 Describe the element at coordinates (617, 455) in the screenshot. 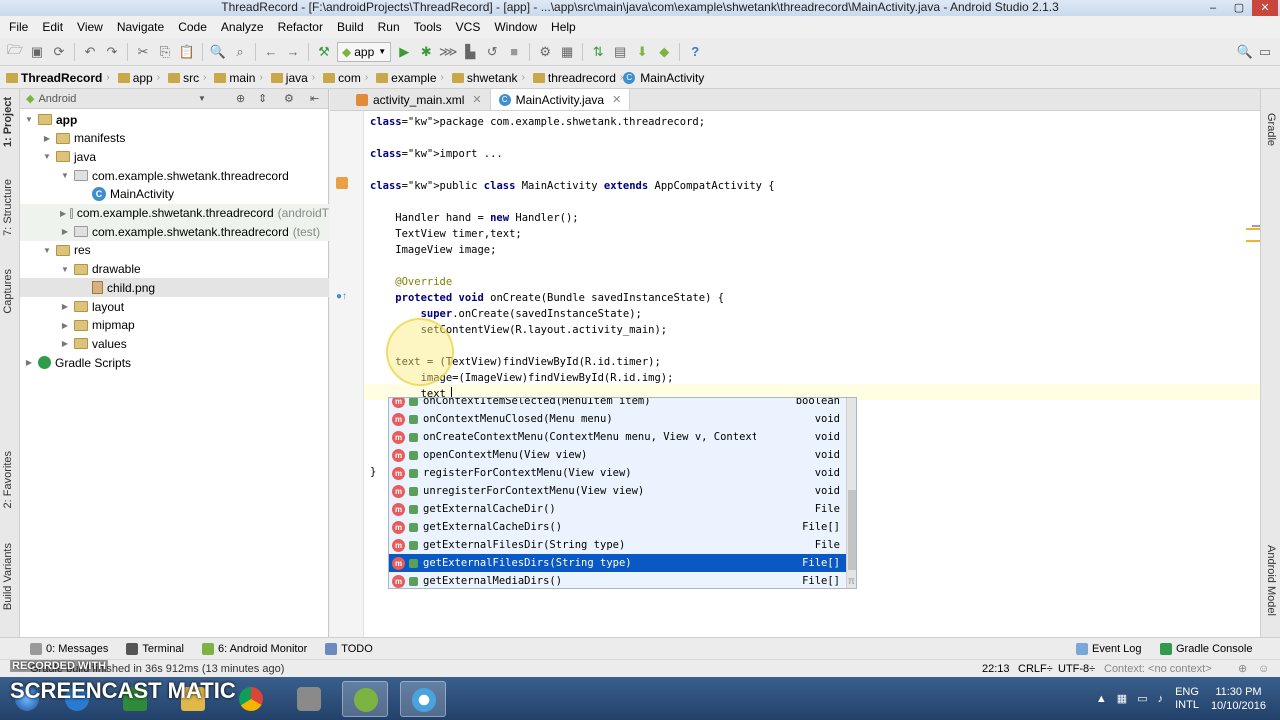

I see `autocomplete-item: m openContextMenu(View view) void` at that location.